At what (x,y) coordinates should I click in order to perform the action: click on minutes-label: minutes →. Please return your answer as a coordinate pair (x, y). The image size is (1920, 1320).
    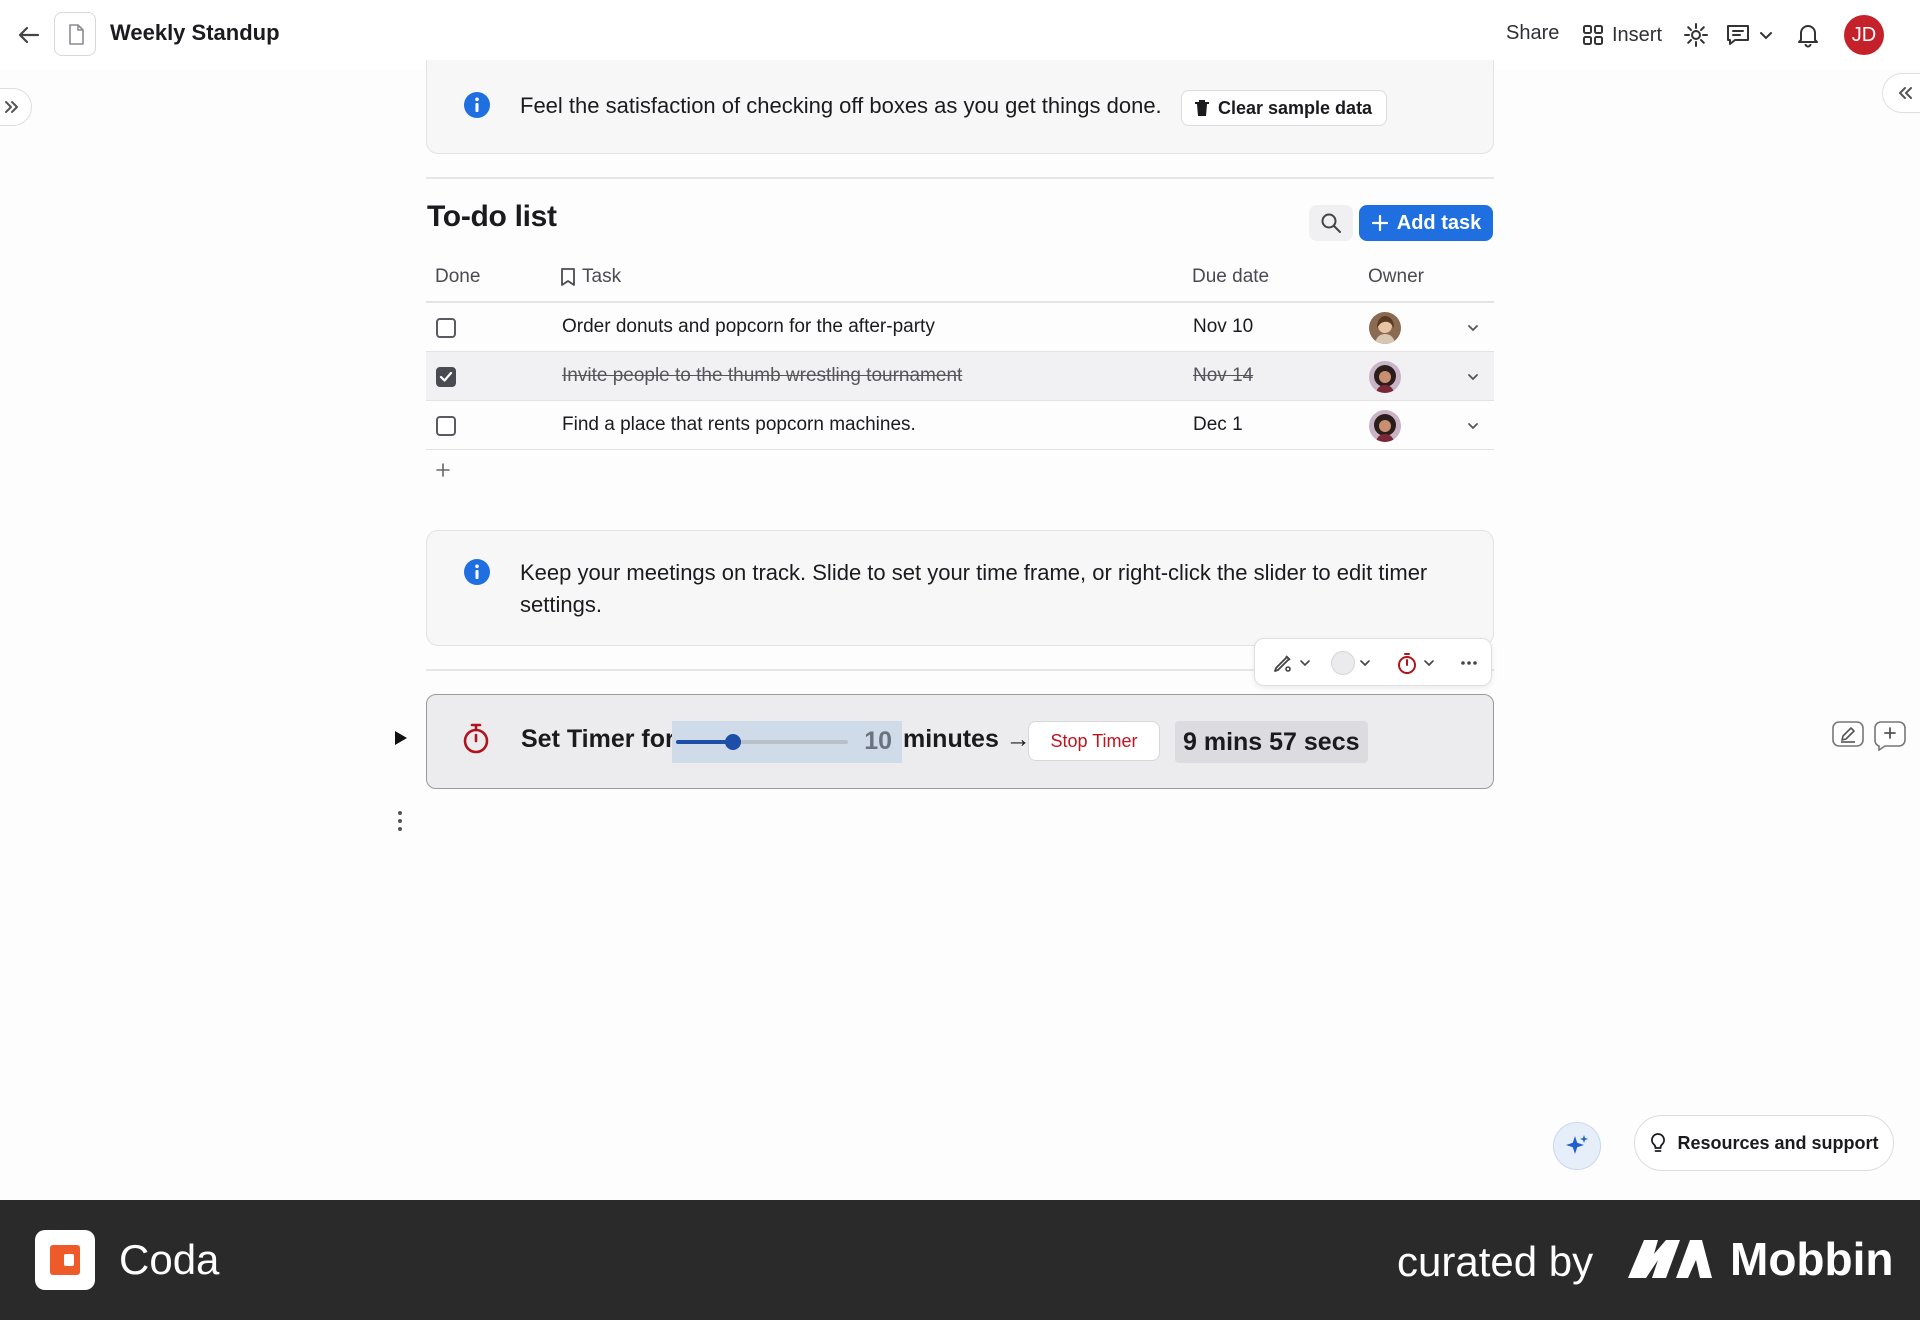
    Looking at the image, I should click on (967, 739).